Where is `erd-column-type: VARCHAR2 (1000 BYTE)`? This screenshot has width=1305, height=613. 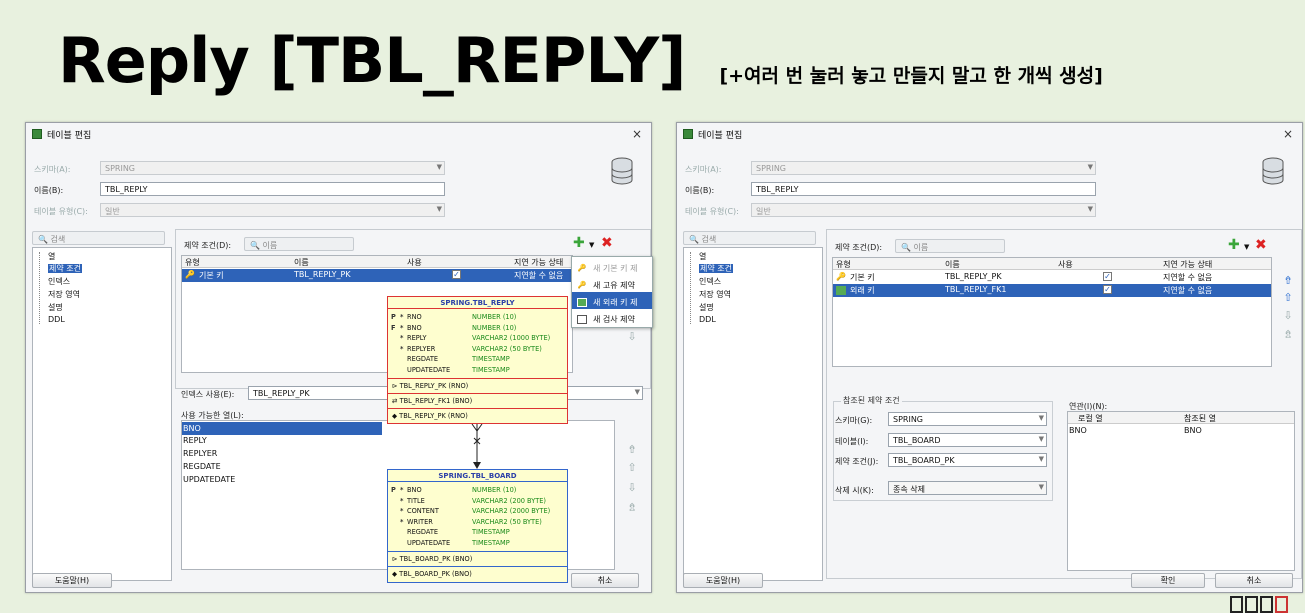
erd-column-type: VARCHAR2 (1000 BYTE) is located at coordinates (511, 338).